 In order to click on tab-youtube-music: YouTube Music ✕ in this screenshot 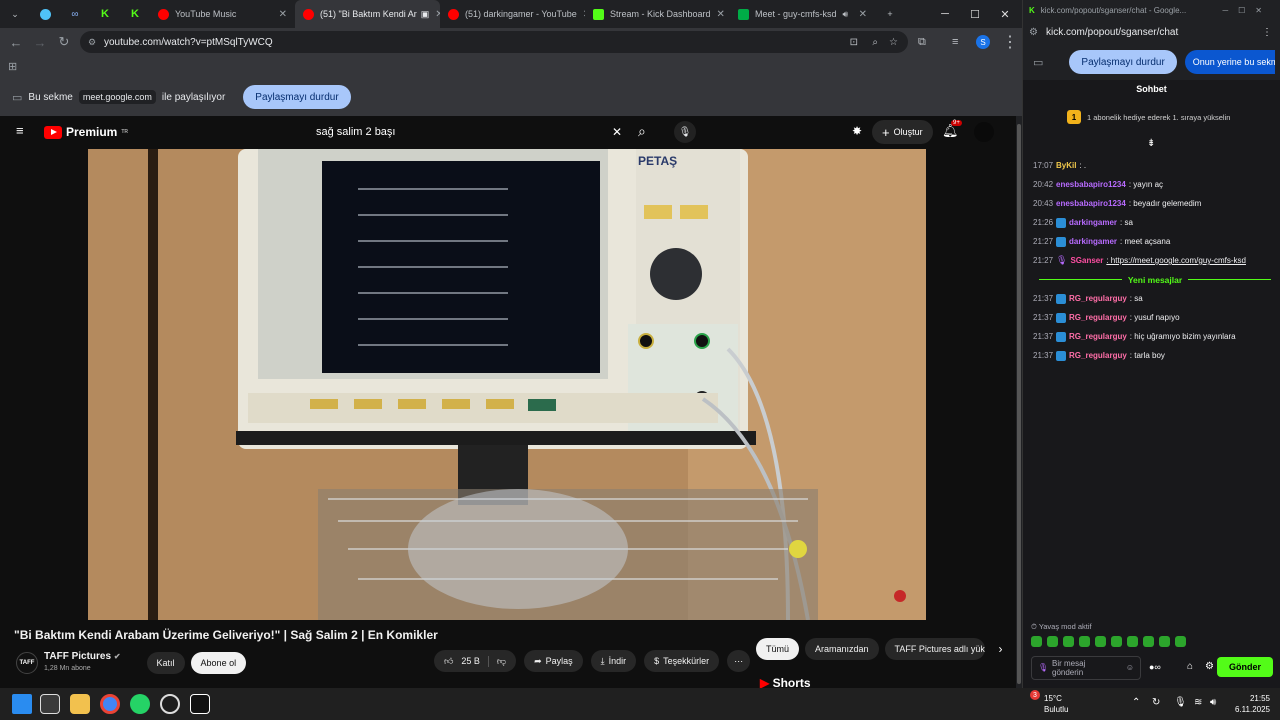, I will do `click(222, 14)`.